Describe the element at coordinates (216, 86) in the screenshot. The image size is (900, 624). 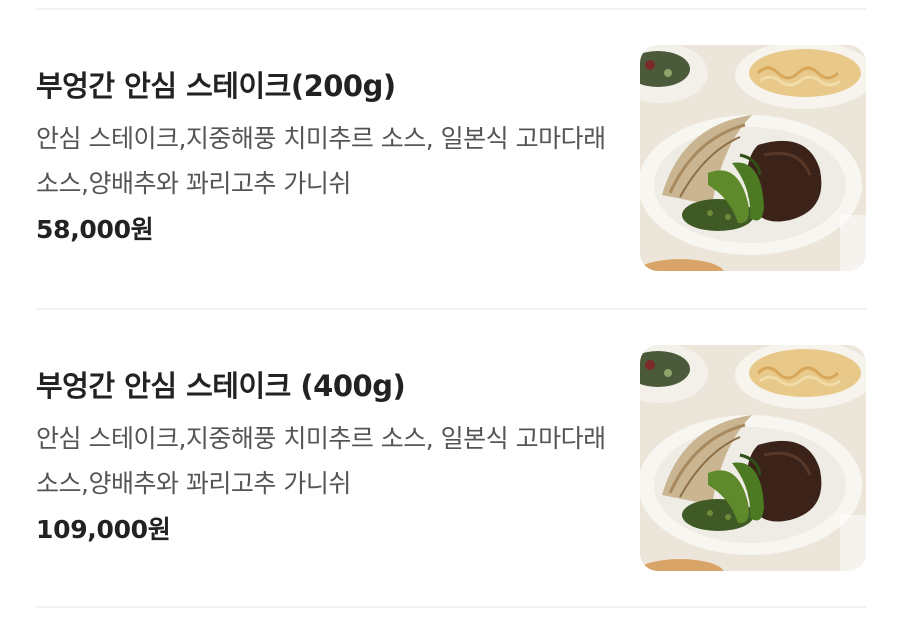
I see `menu-item-name: 부엉간 안심 스테이크(200g)` at that location.